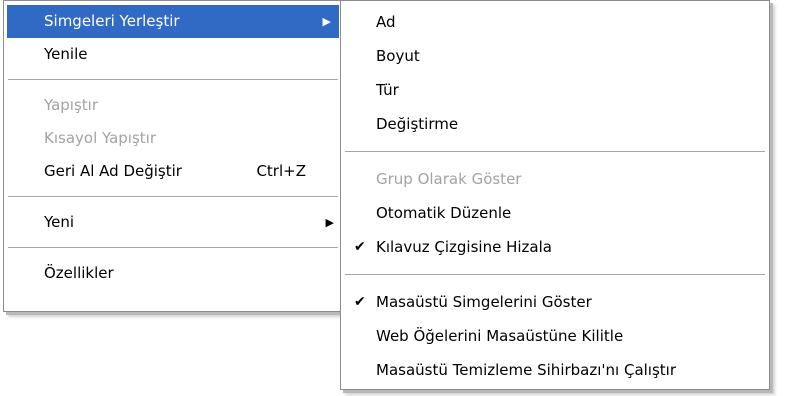 The width and height of the screenshot is (792, 396). What do you see at coordinates (173, 105) in the screenshot?
I see `menu-item-paste: Yapıştır` at bounding box center [173, 105].